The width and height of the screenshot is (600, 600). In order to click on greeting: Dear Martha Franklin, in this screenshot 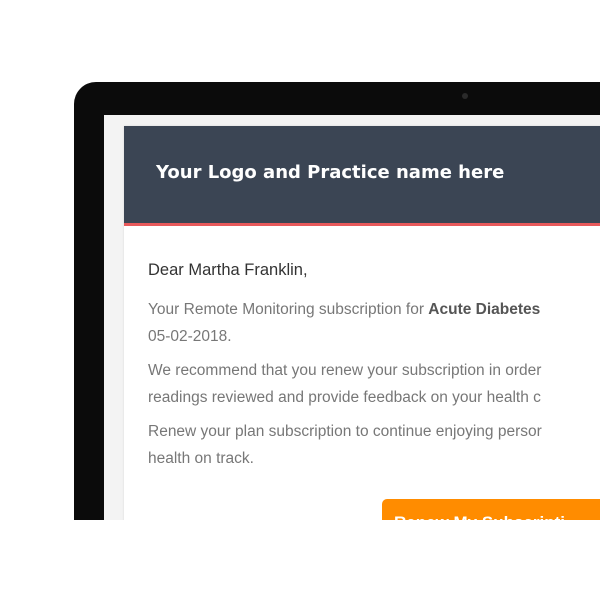, I will do `click(228, 270)`.